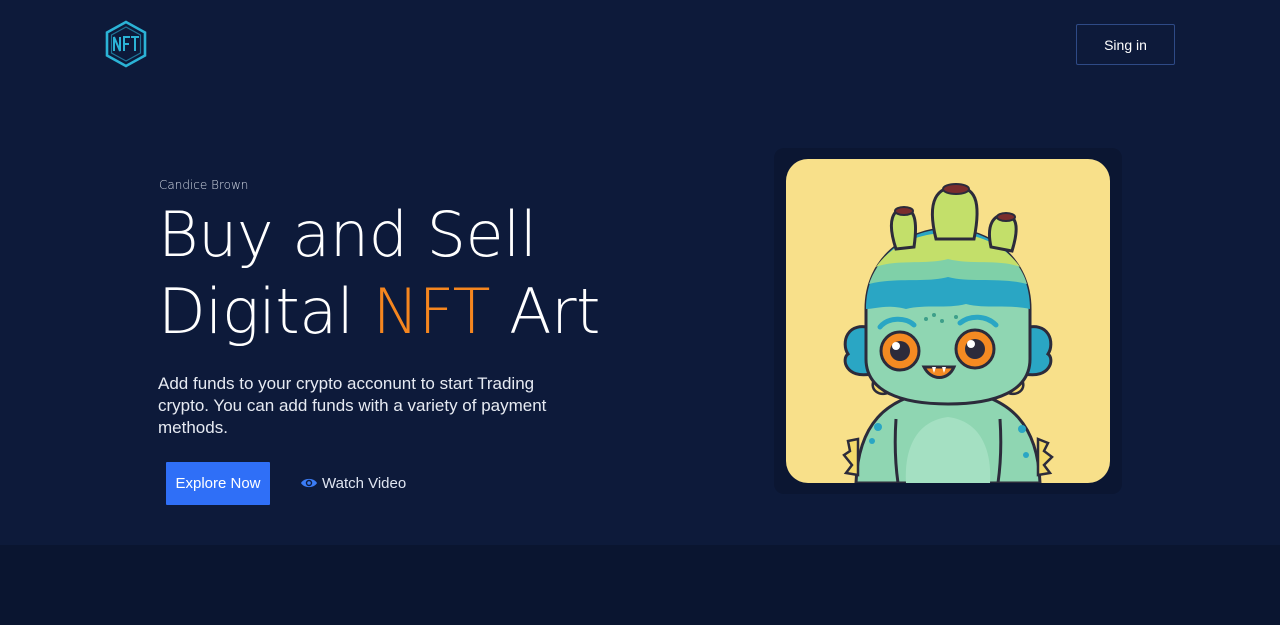  Describe the element at coordinates (309, 483) in the screenshot. I see `eye-icon` at that location.